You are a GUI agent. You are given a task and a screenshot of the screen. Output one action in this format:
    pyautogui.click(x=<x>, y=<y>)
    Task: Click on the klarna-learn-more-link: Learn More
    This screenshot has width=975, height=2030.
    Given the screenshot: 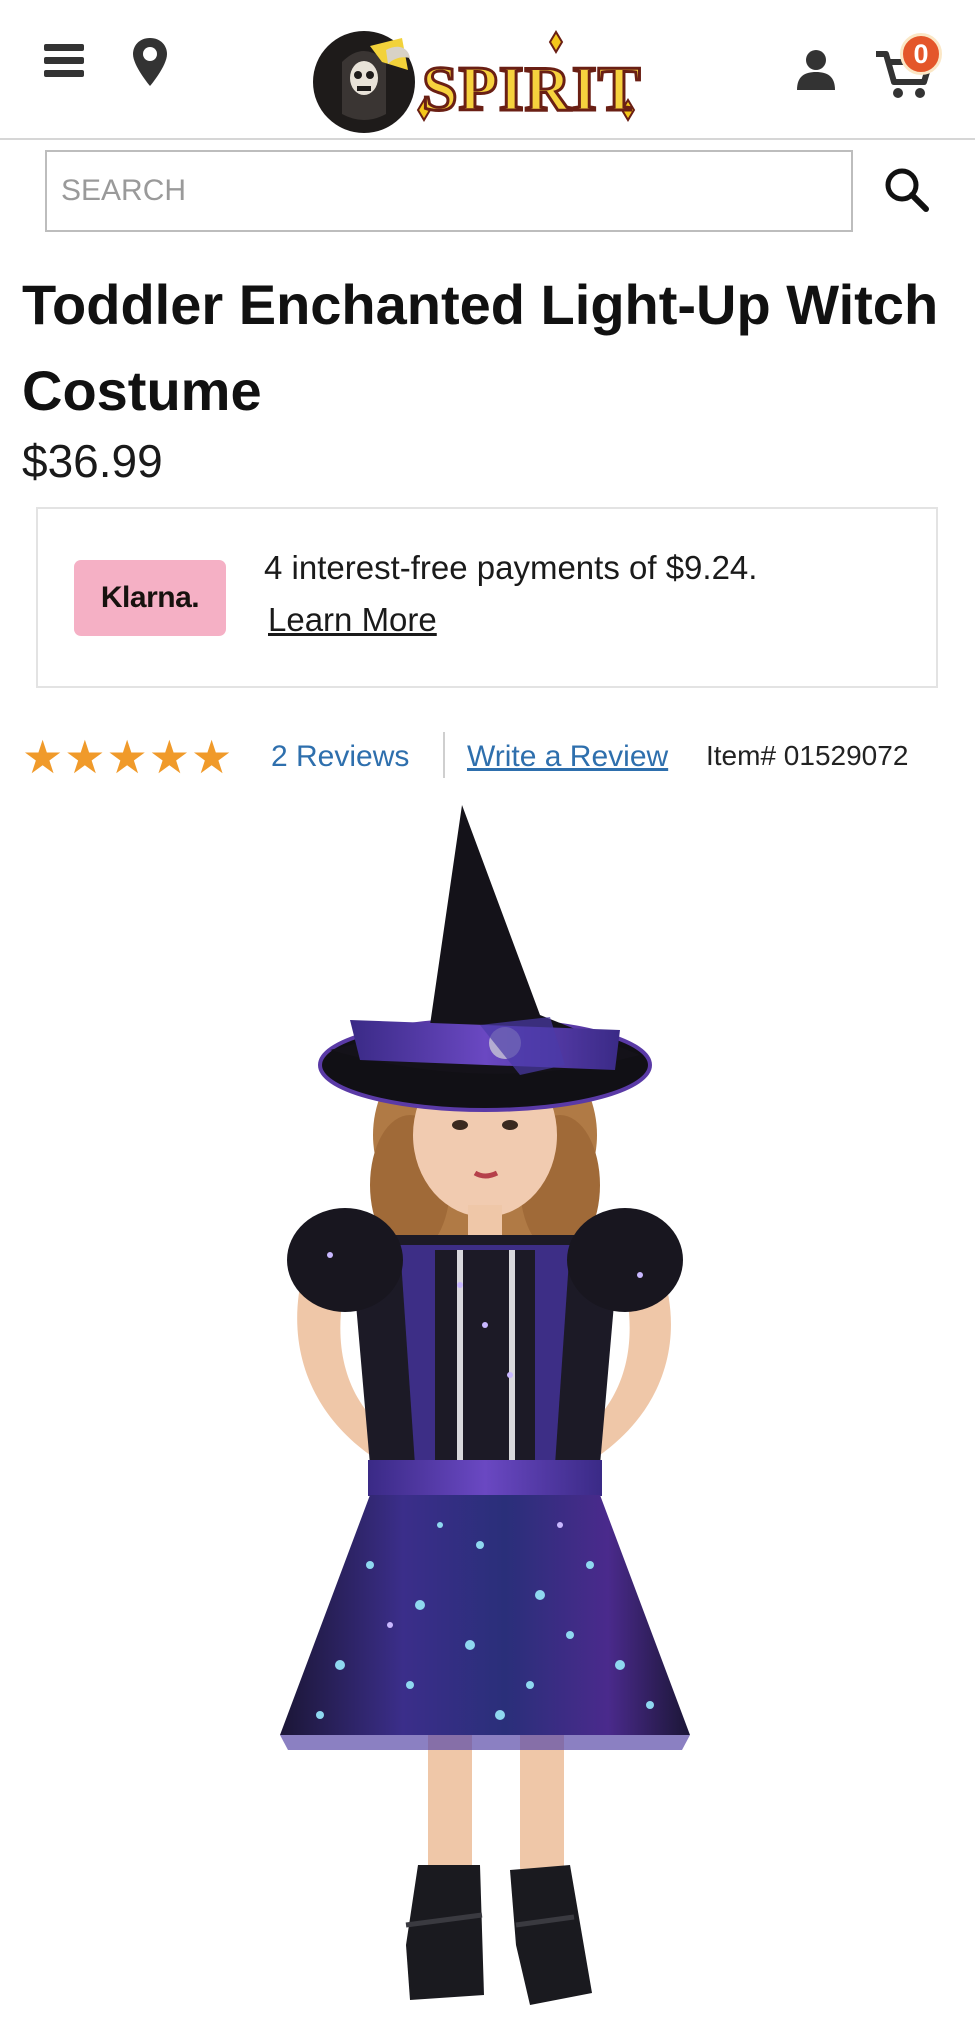 What is the action you would take?
    pyautogui.click(x=352, y=620)
    